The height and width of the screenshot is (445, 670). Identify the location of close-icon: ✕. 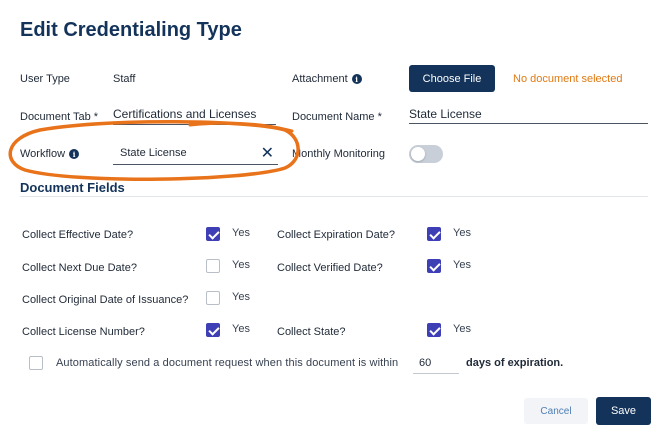
(267, 152).